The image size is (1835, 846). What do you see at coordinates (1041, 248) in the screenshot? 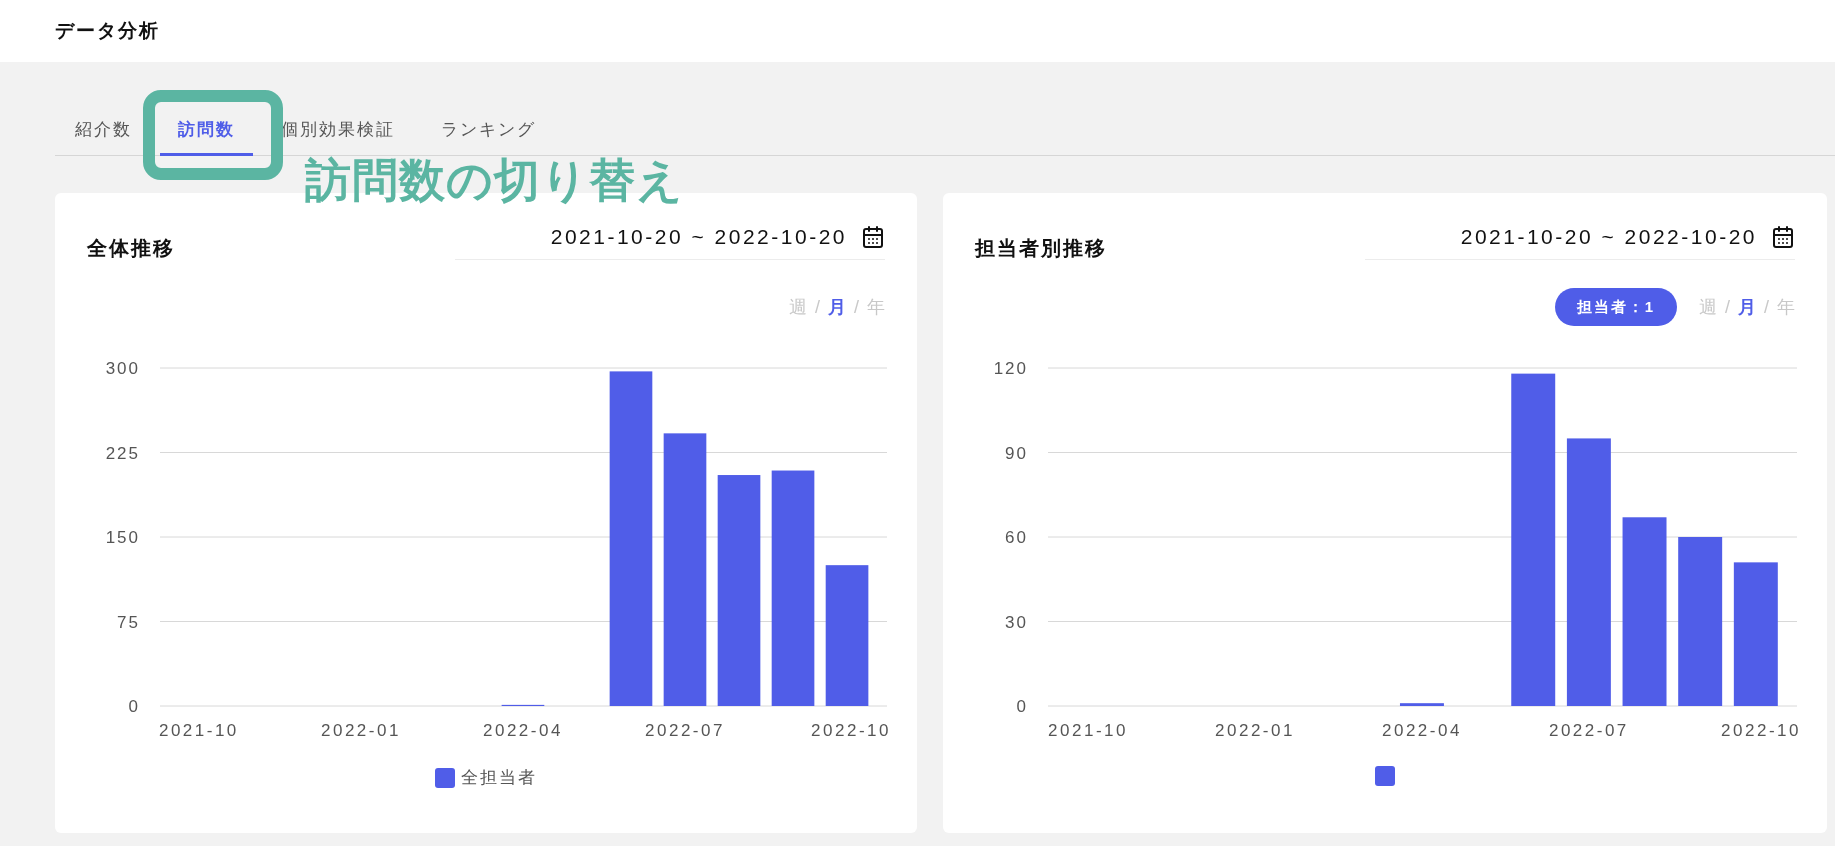
I see `card-title: 担当者別推移` at bounding box center [1041, 248].